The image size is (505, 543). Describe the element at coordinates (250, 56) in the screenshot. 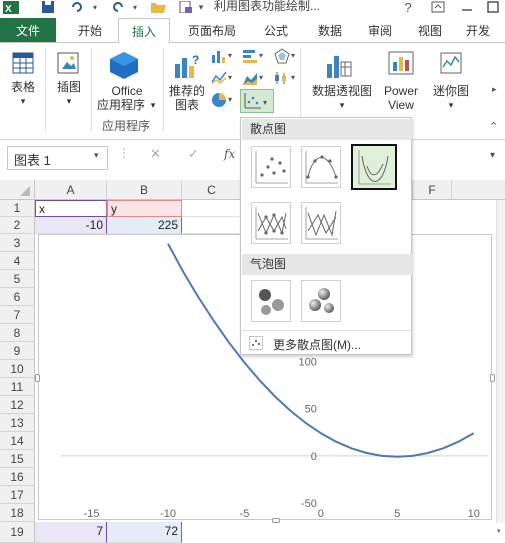

I see `bar-chart-icon` at that location.